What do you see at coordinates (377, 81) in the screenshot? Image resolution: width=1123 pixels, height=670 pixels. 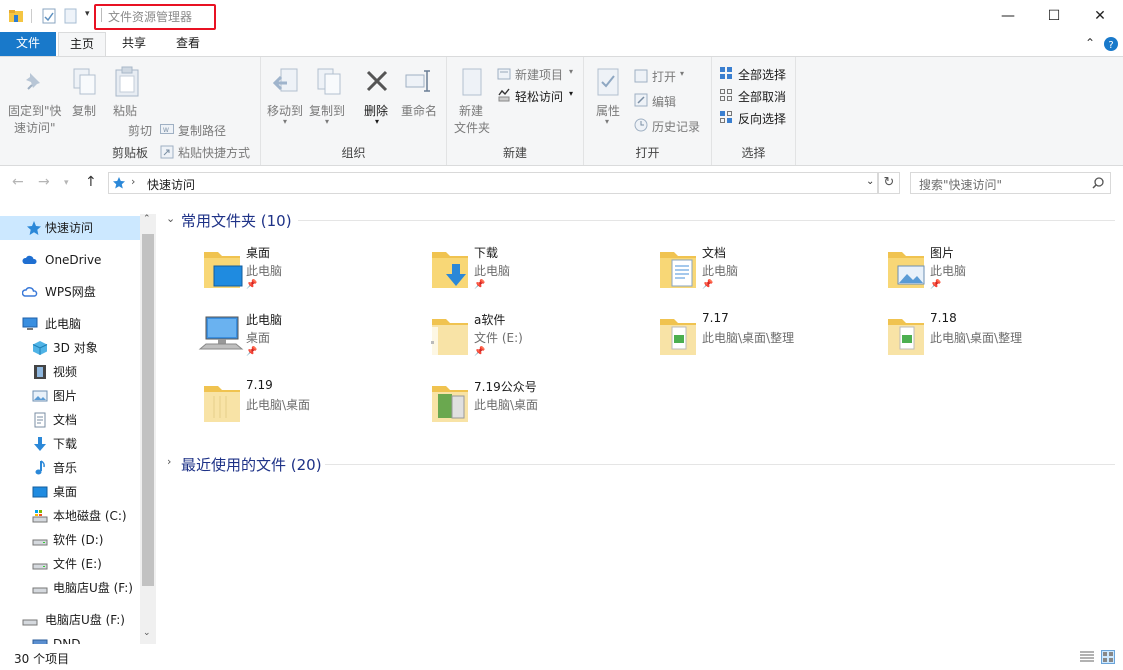 I see `delete-icon` at bounding box center [377, 81].